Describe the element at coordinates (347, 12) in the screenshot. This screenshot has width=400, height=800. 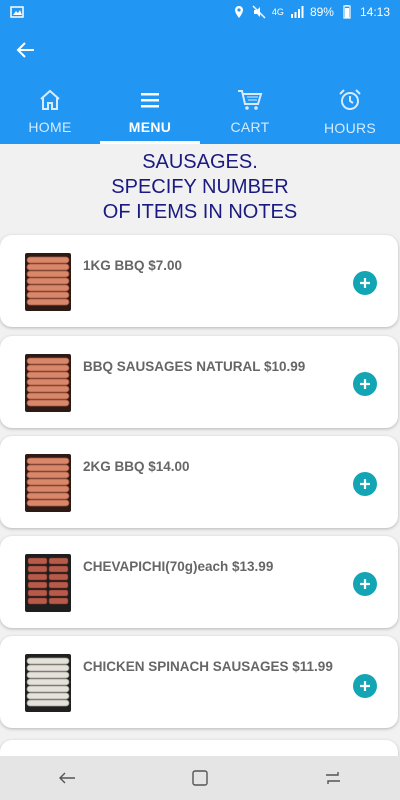
I see `battery-icon` at that location.